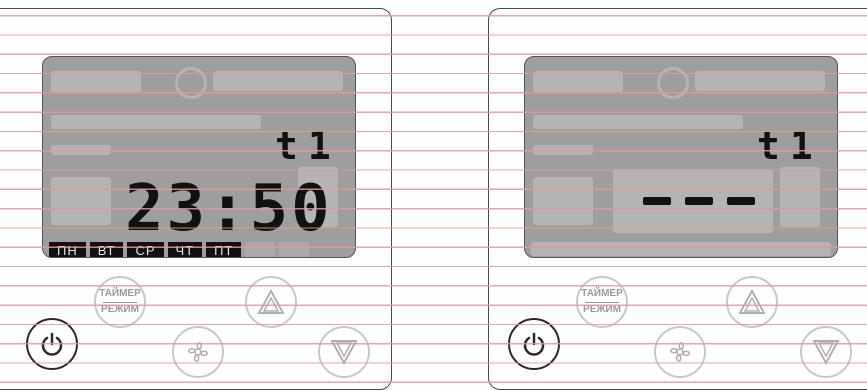 This screenshot has height=391, width=867. Describe the element at coordinates (294, 249) in the screenshot. I see `weekday-sun-ghost` at that location.